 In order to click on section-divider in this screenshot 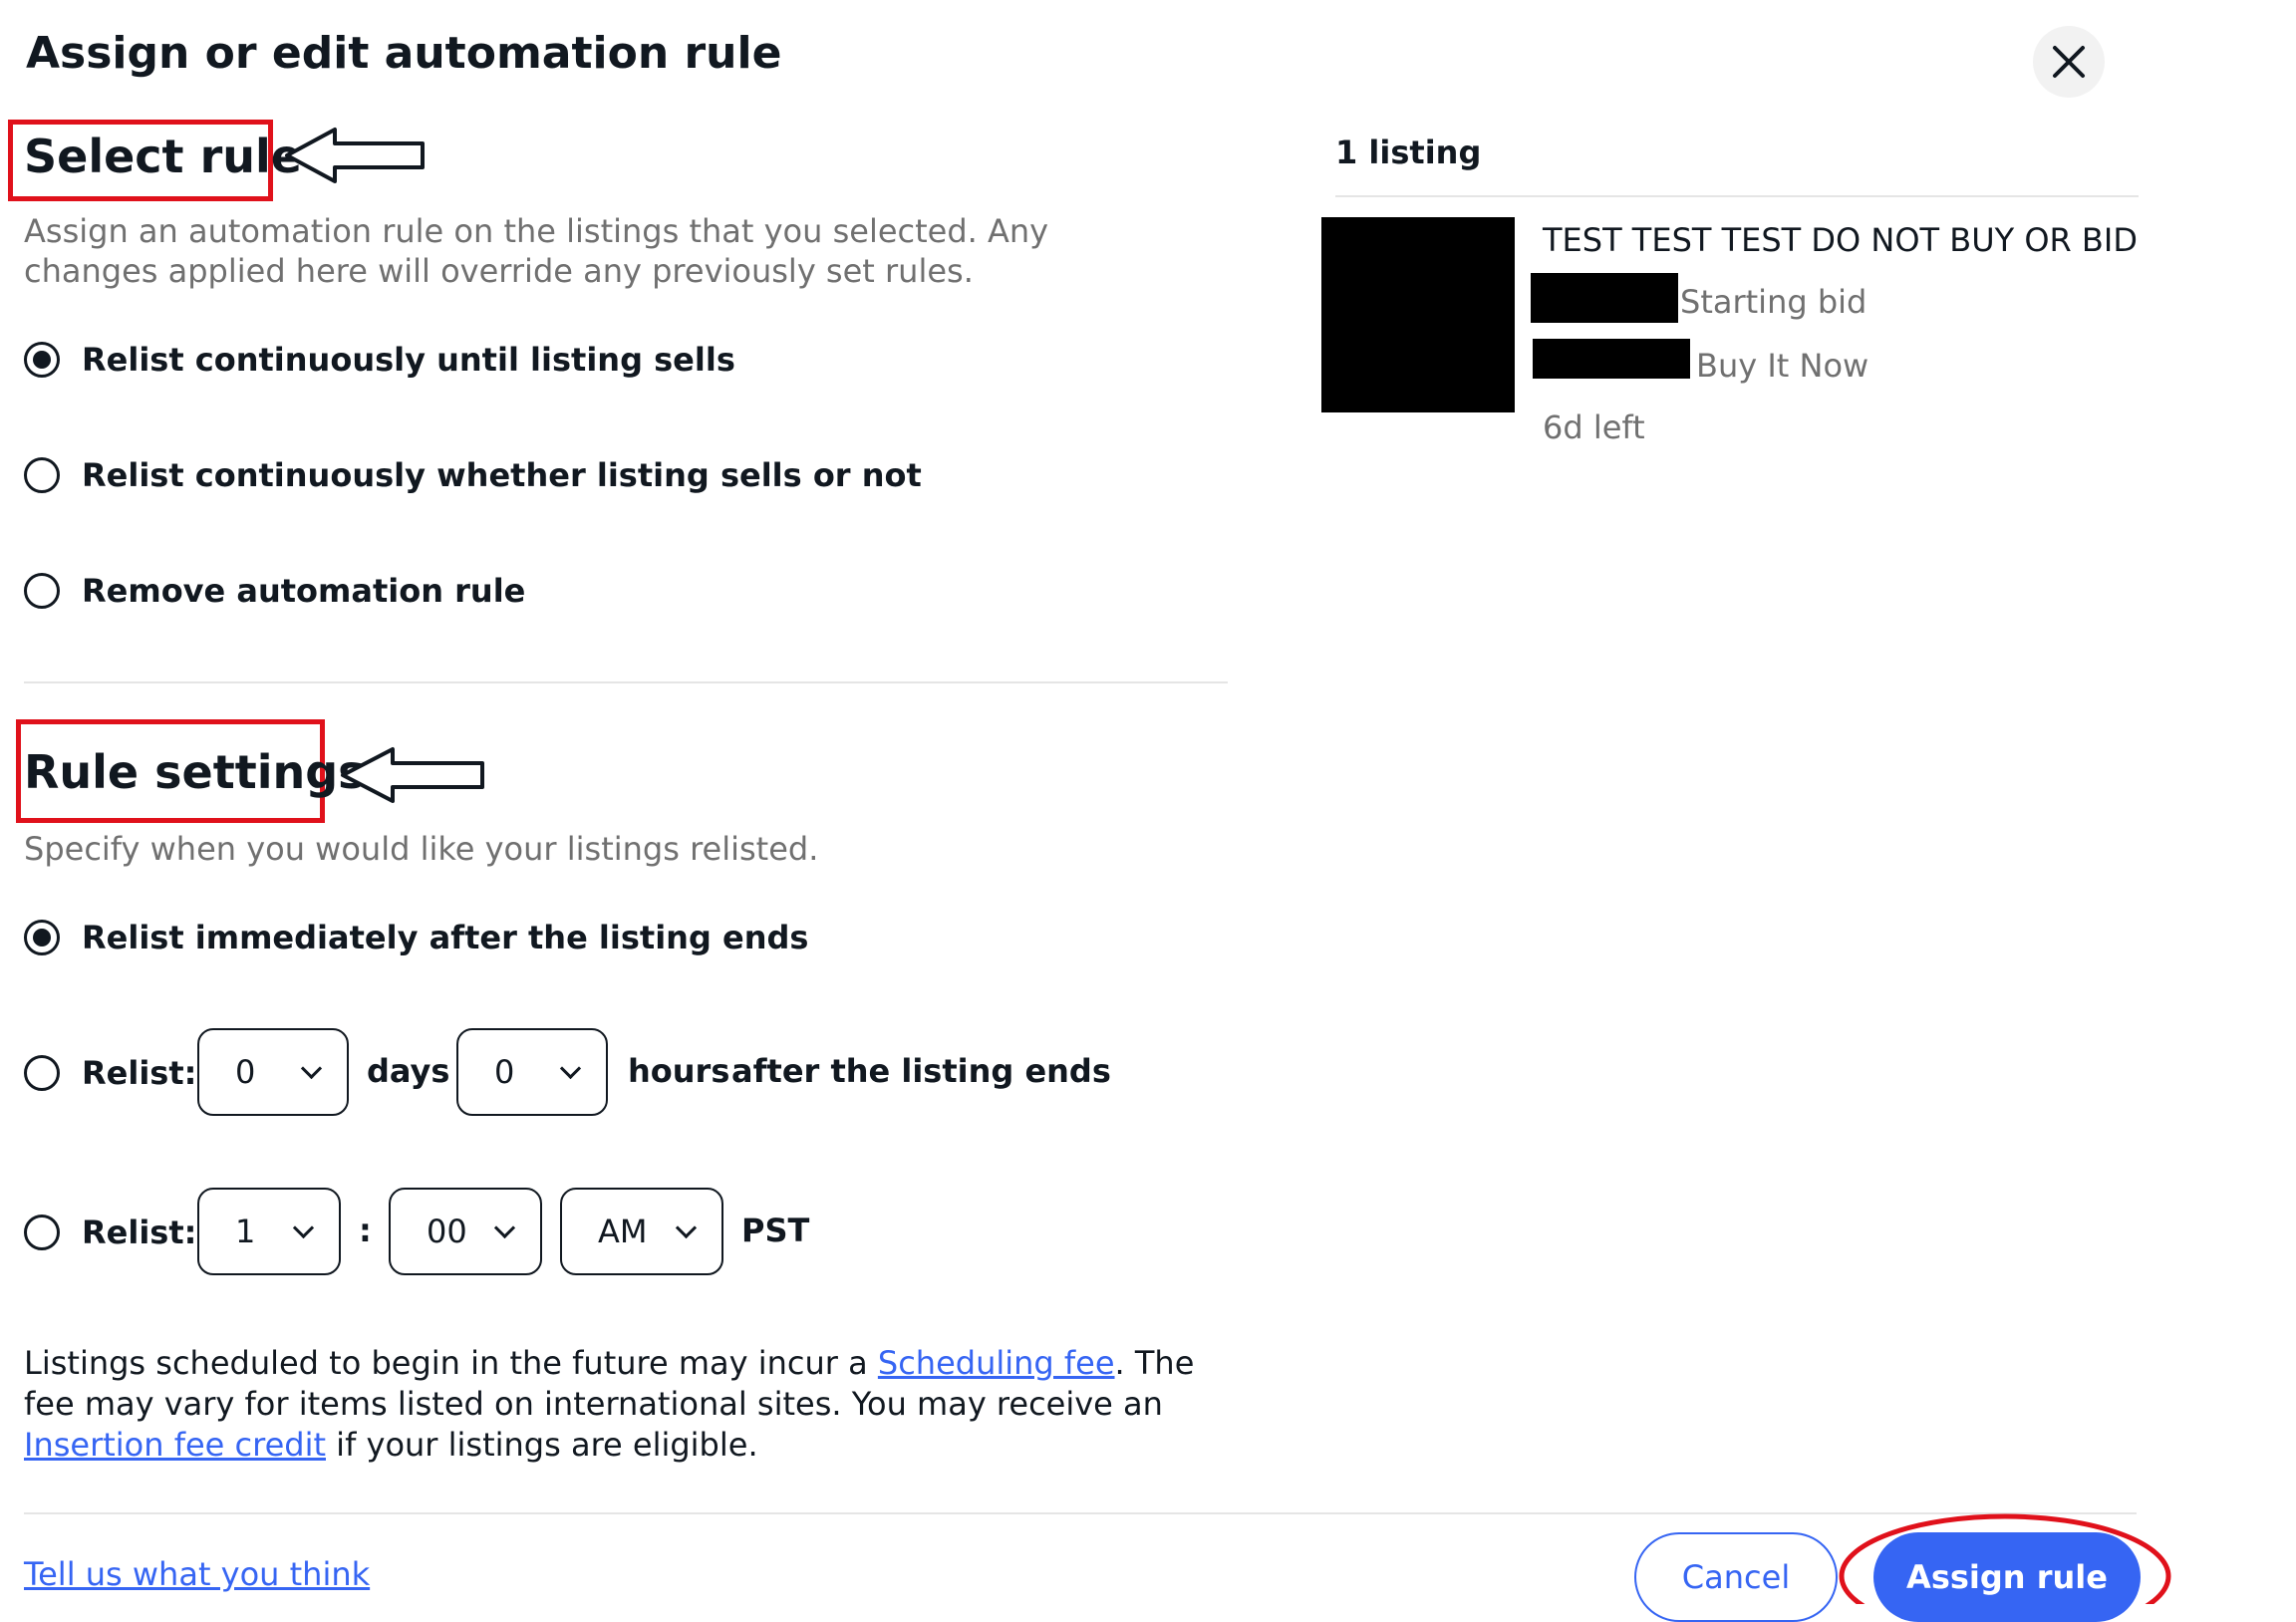, I will do `click(626, 682)`.